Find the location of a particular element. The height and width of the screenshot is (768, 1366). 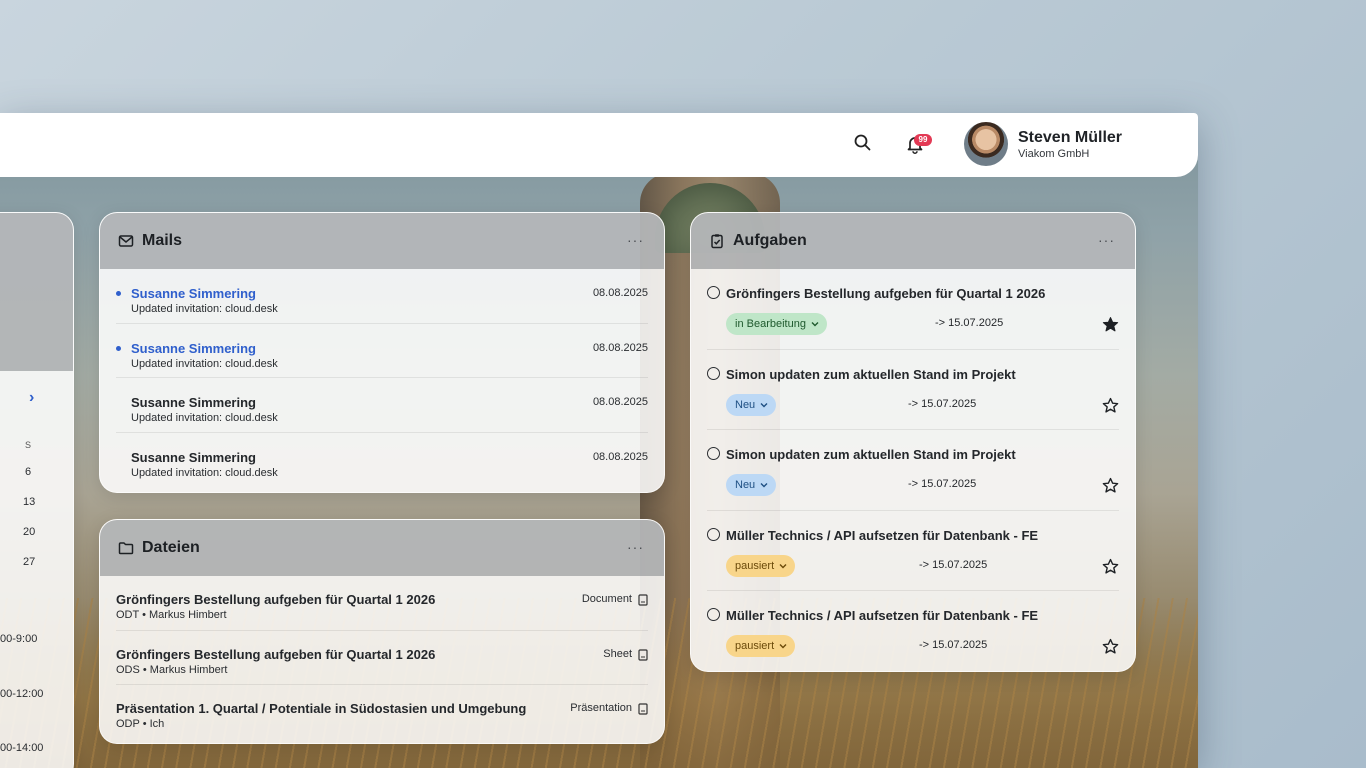

calendar-slot-time: 00-14:00 is located at coordinates (22, 748).